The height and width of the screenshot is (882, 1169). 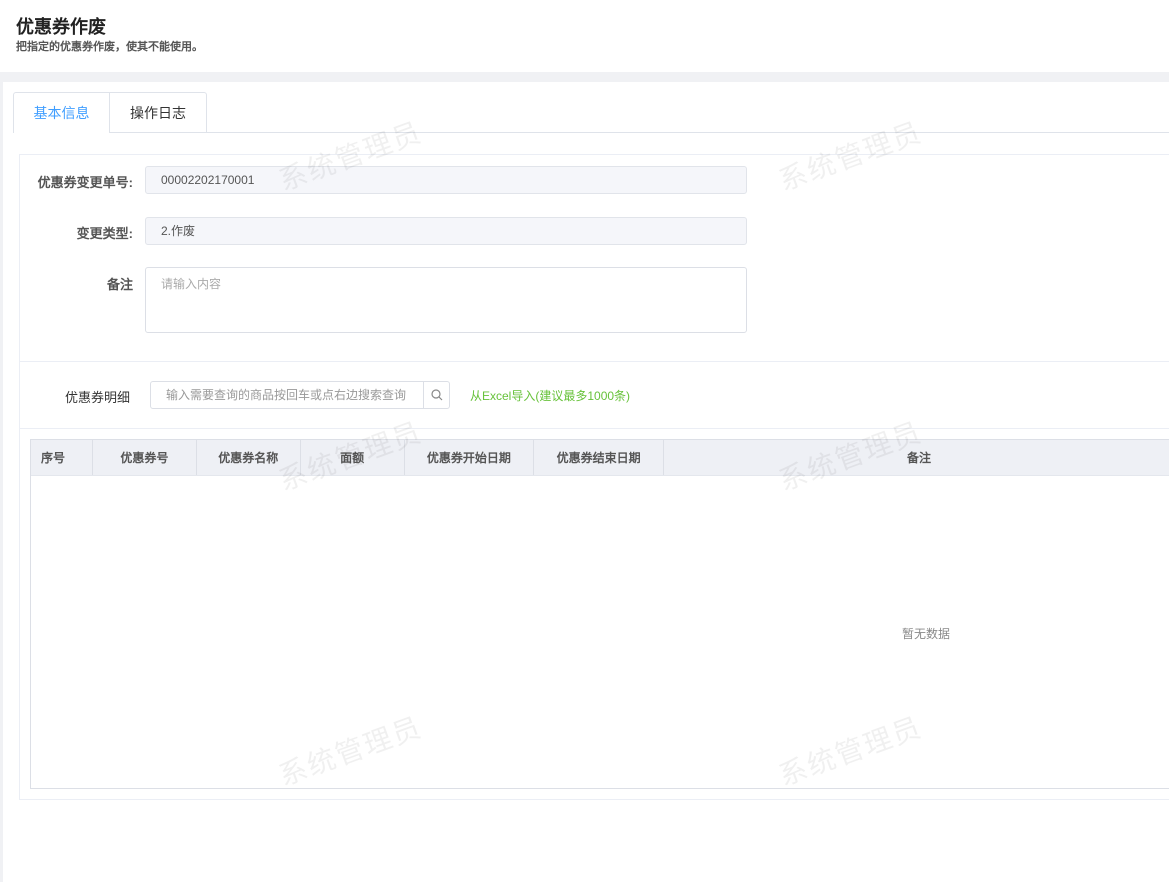 What do you see at coordinates (639, 132) in the screenshot?
I see `tab-divider` at bounding box center [639, 132].